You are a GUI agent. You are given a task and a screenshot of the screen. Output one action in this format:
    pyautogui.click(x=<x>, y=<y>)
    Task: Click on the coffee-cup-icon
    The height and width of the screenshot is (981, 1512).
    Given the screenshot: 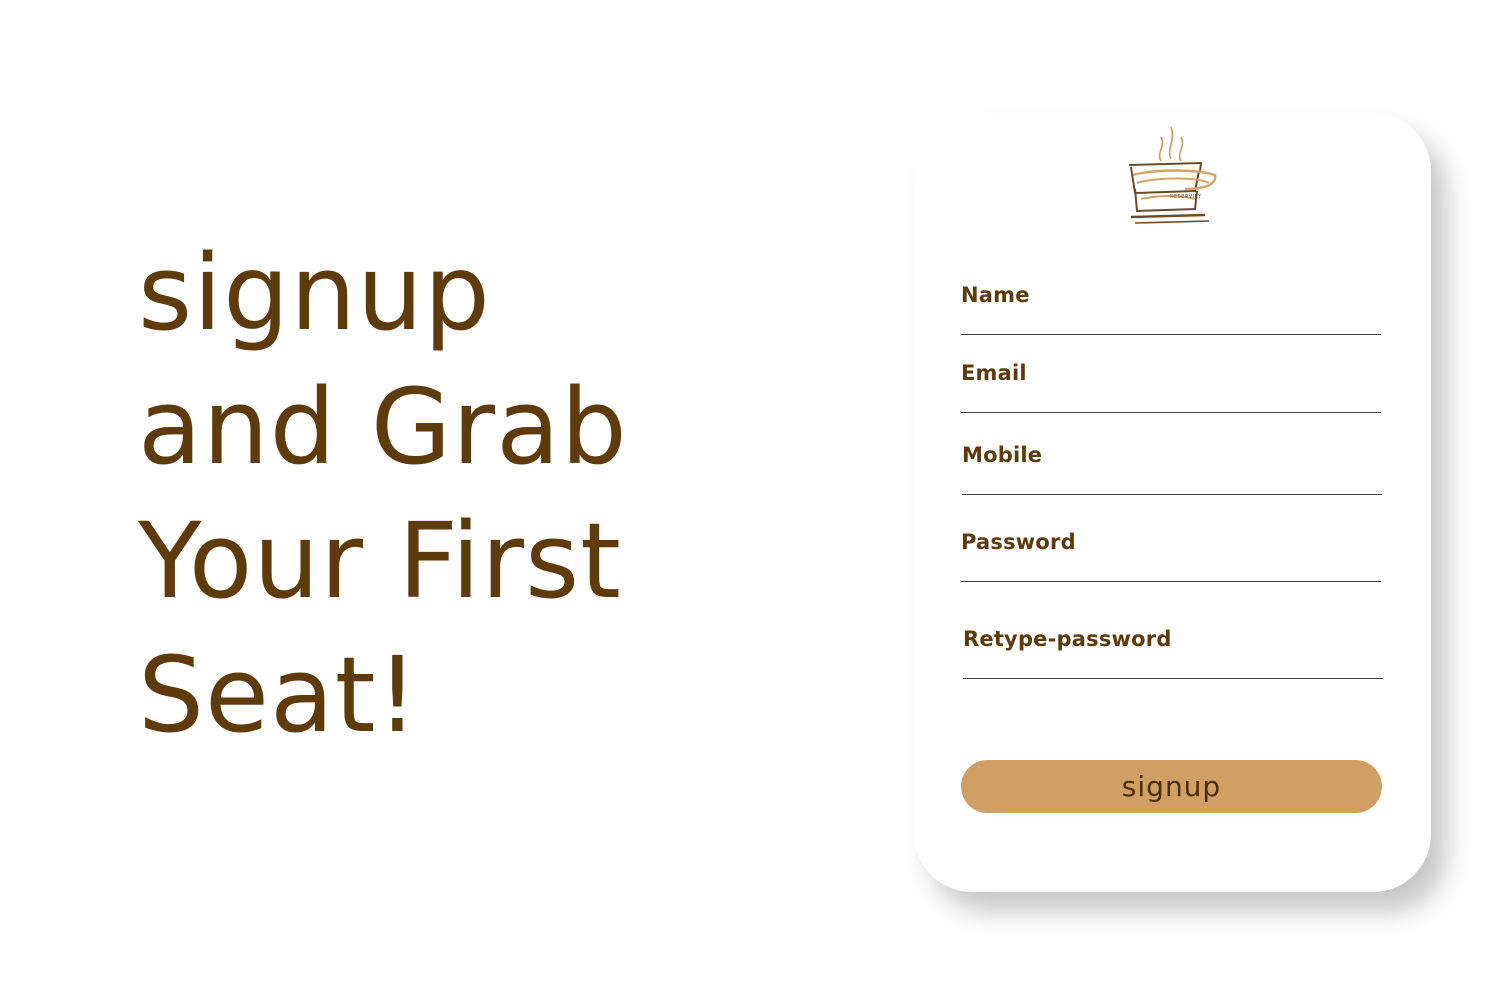 What is the action you would take?
    pyautogui.click(x=1172, y=175)
    